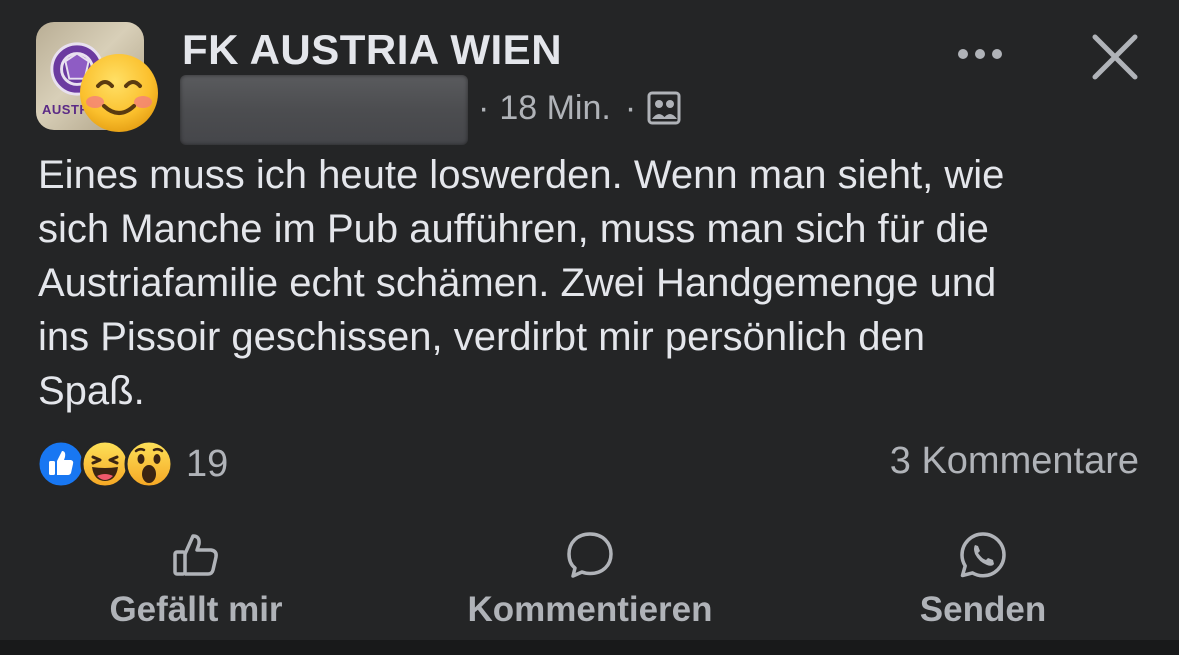  Describe the element at coordinates (91, 391) in the screenshot. I see `post-text-line: Spaß.` at that location.